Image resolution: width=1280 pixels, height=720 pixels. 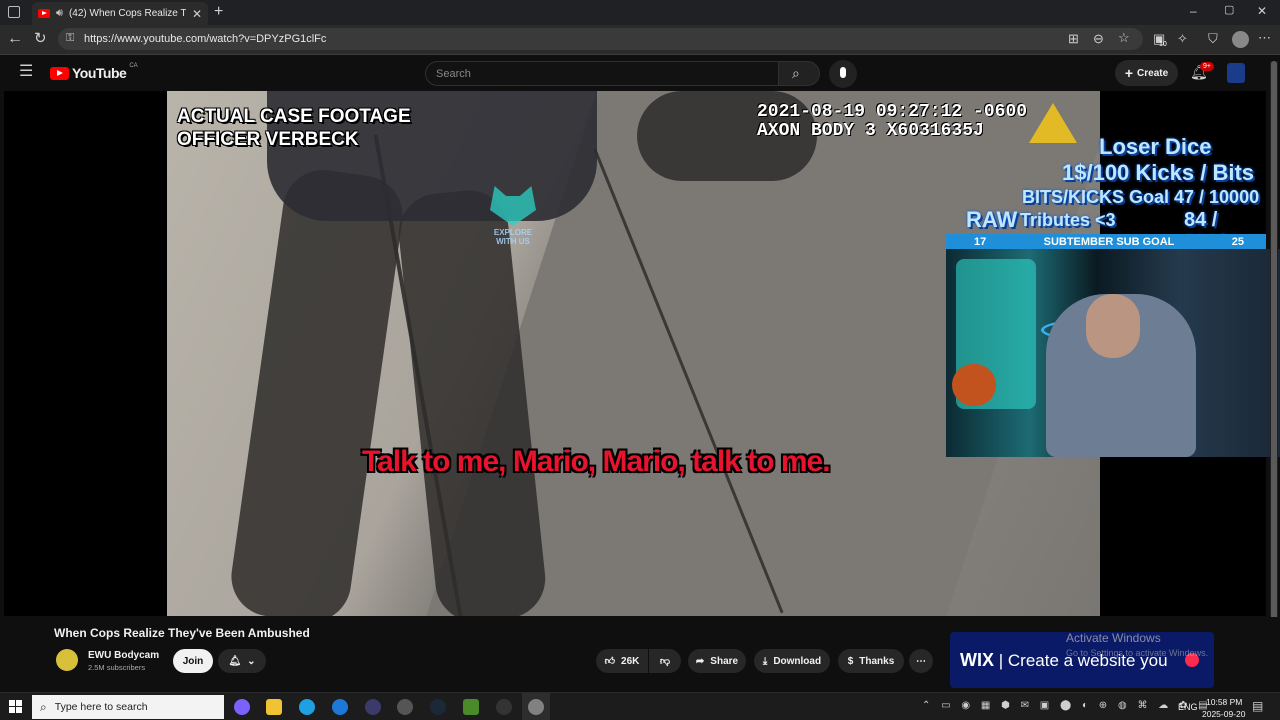 I want to click on youtube-logo: YouTube CA, so click(x=94, y=72).